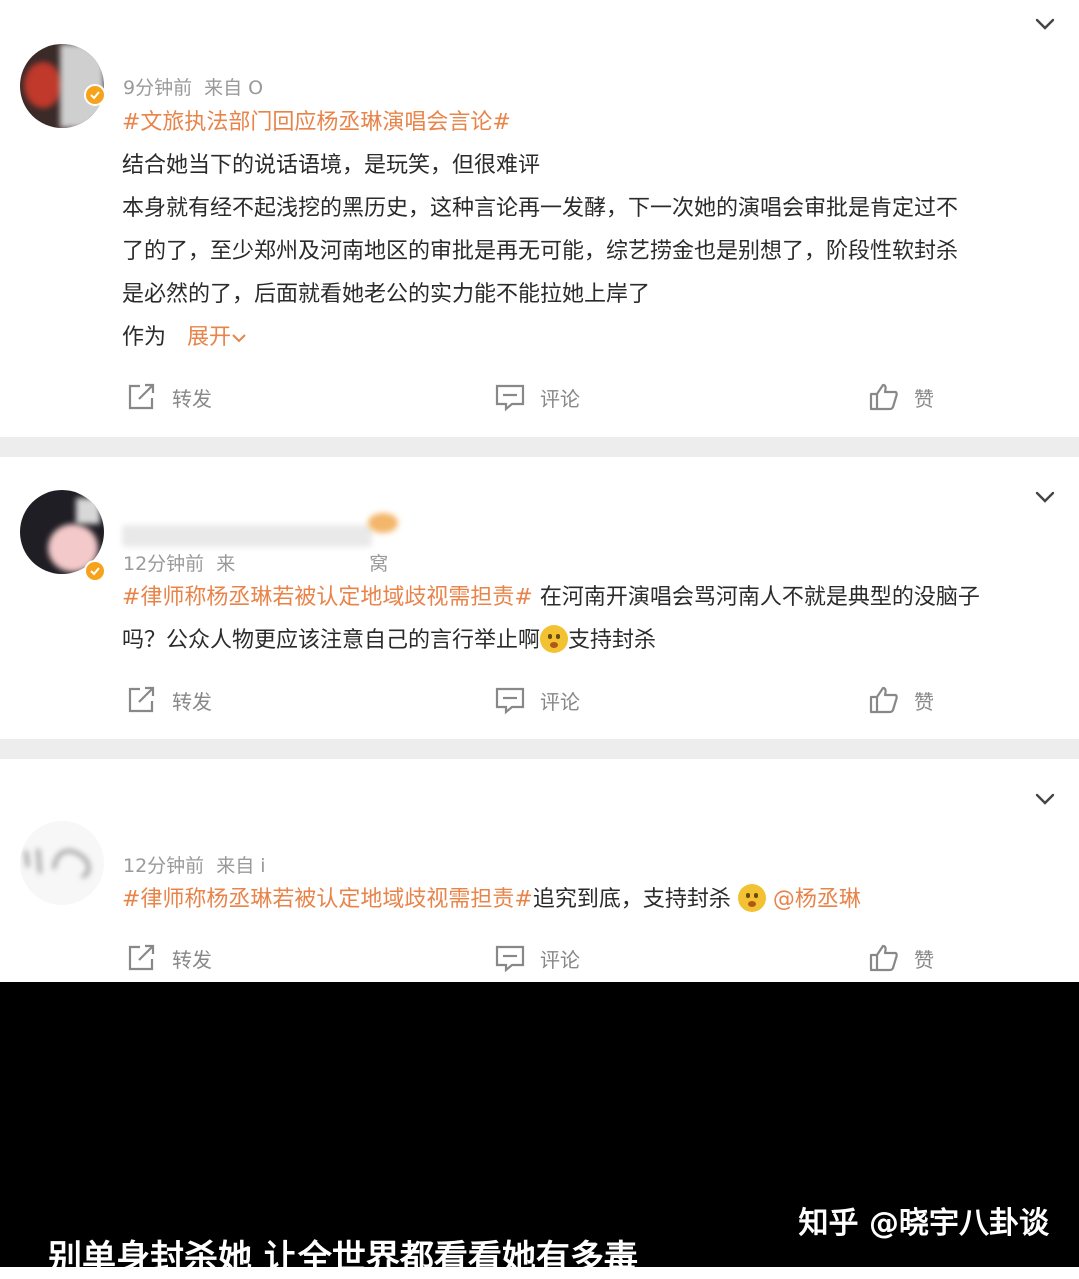  I want to click on timestamp: 9分钟前, so click(158, 88).